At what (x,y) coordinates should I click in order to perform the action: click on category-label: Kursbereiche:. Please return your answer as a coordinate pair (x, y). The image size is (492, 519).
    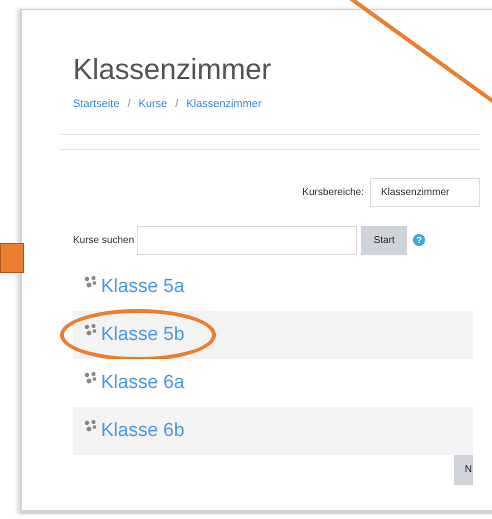
    Looking at the image, I should click on (333, 193).